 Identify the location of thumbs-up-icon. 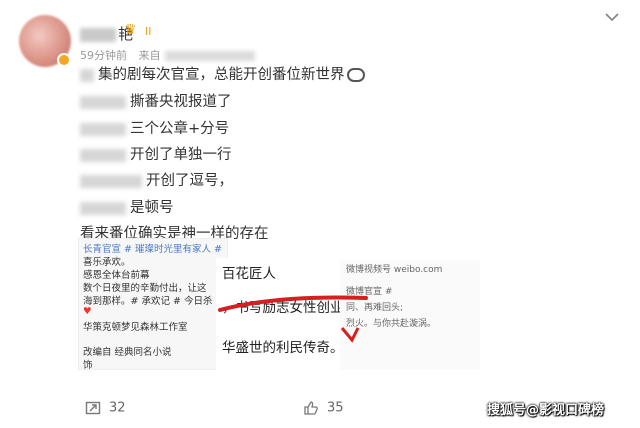
(311, 408).